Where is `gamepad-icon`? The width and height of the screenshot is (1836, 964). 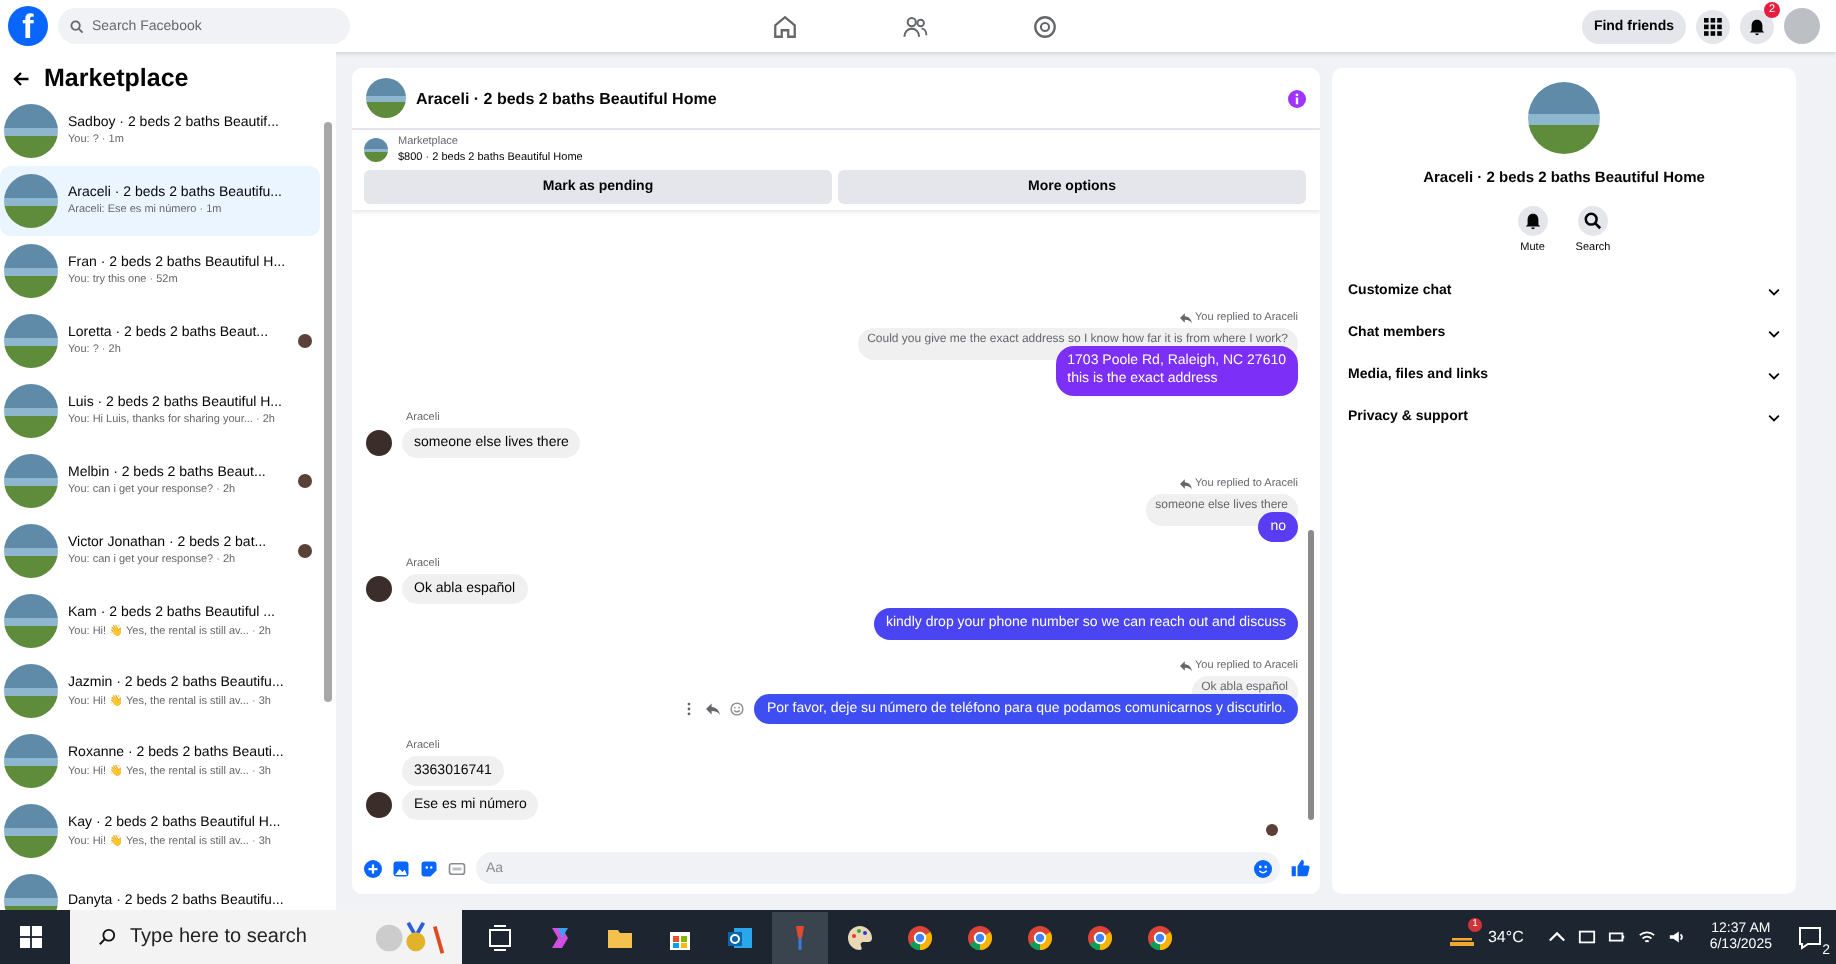 gamepad-icon is located at coordinates (1044, 26).